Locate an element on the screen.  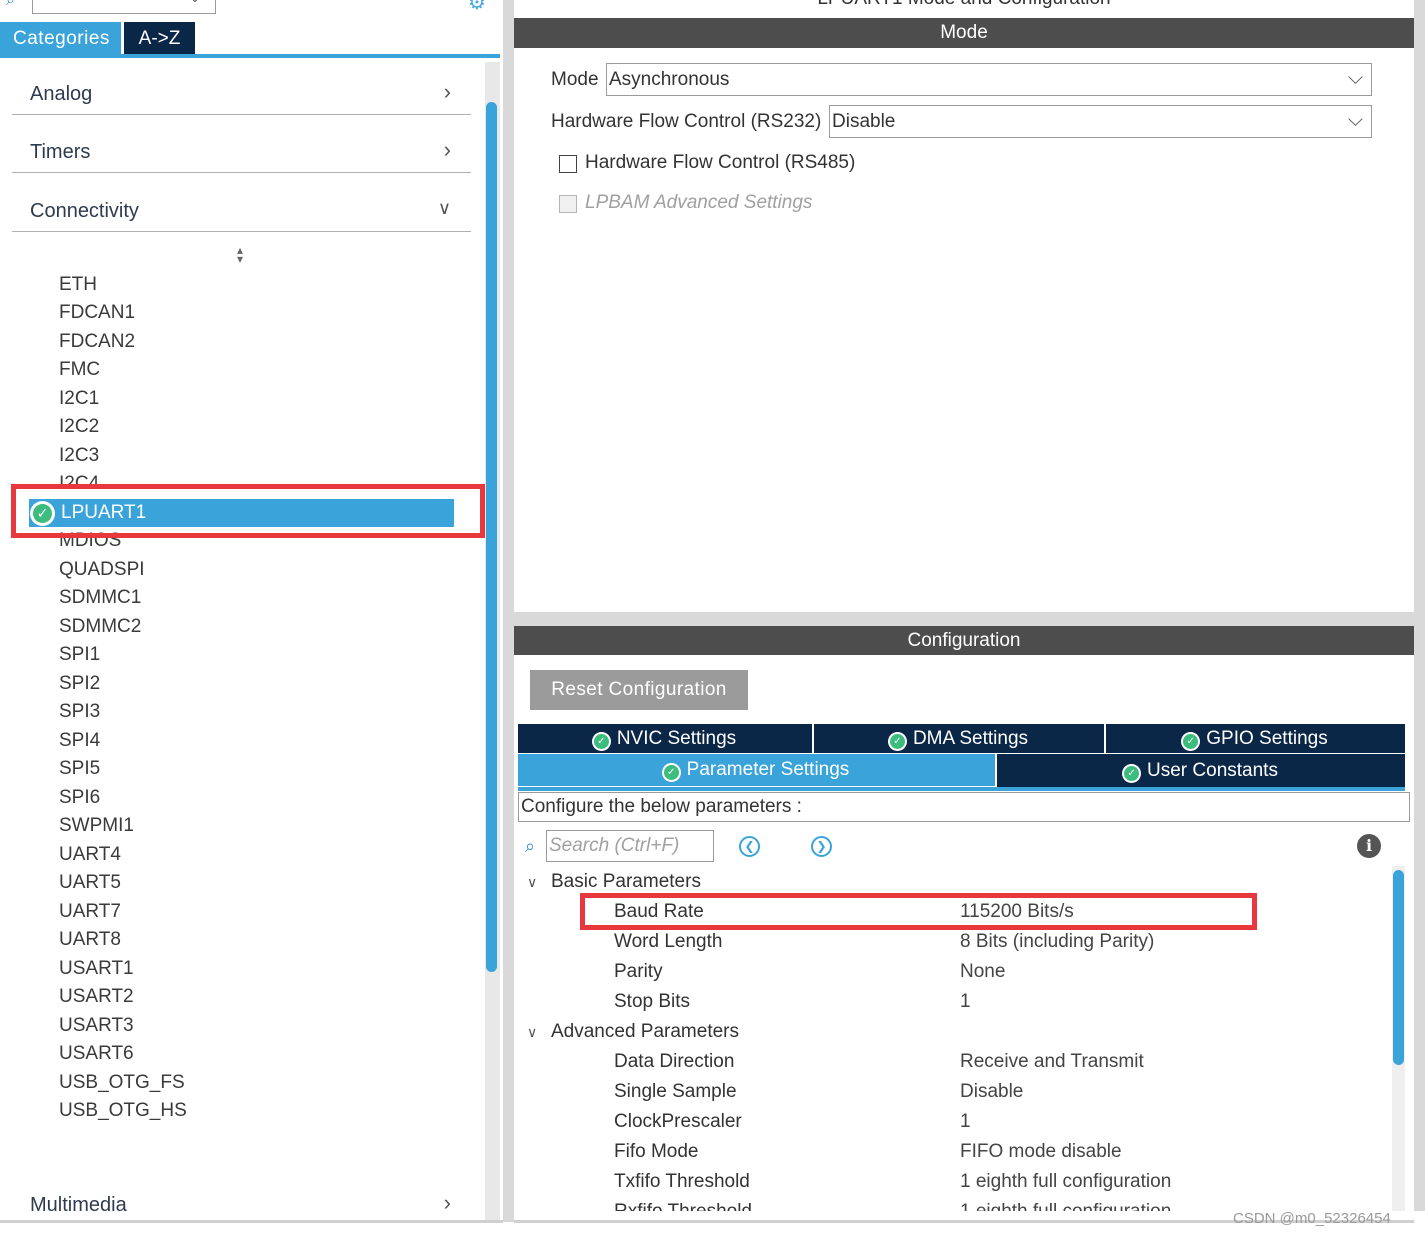
mode-select-value: Asynchronous is located at coordinates (669, 79).